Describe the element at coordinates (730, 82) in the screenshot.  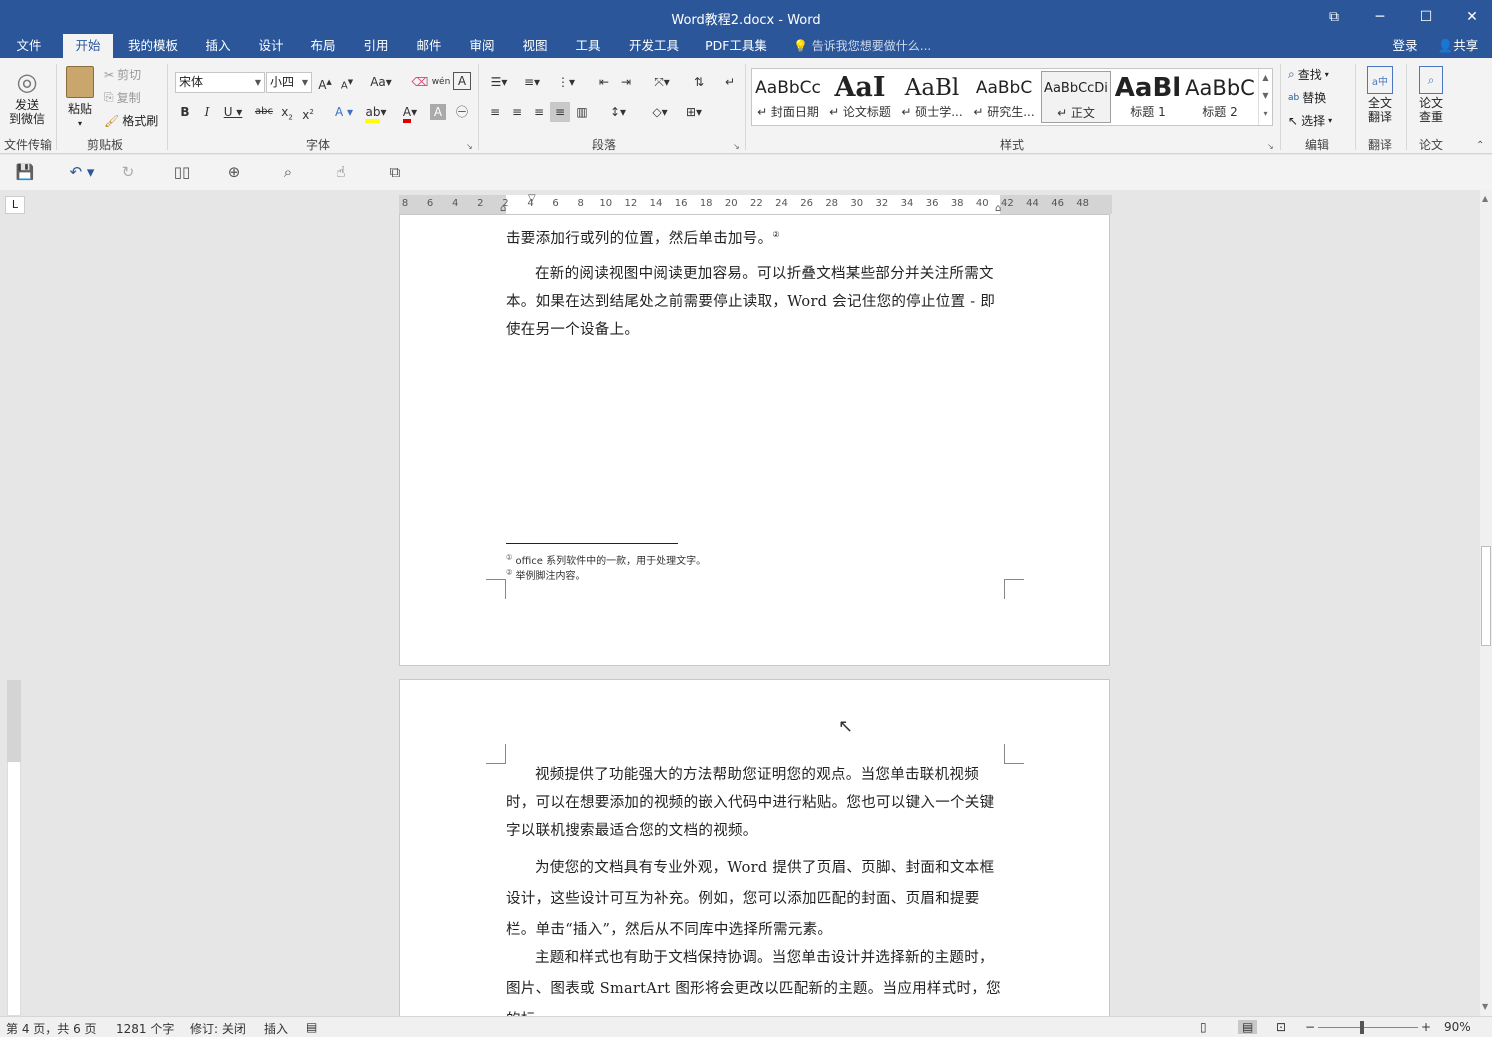
I see `show-marks-icon: ↵` at that location.